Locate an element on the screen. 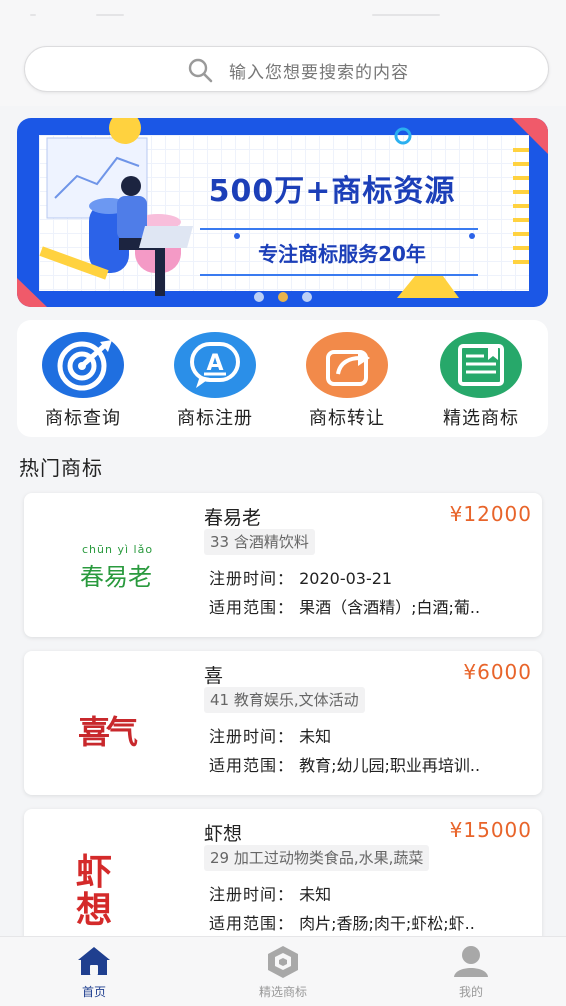 The width and height of the screenshot is (566, 1006). carousel-dot-active is located at coordinates (283, 297).